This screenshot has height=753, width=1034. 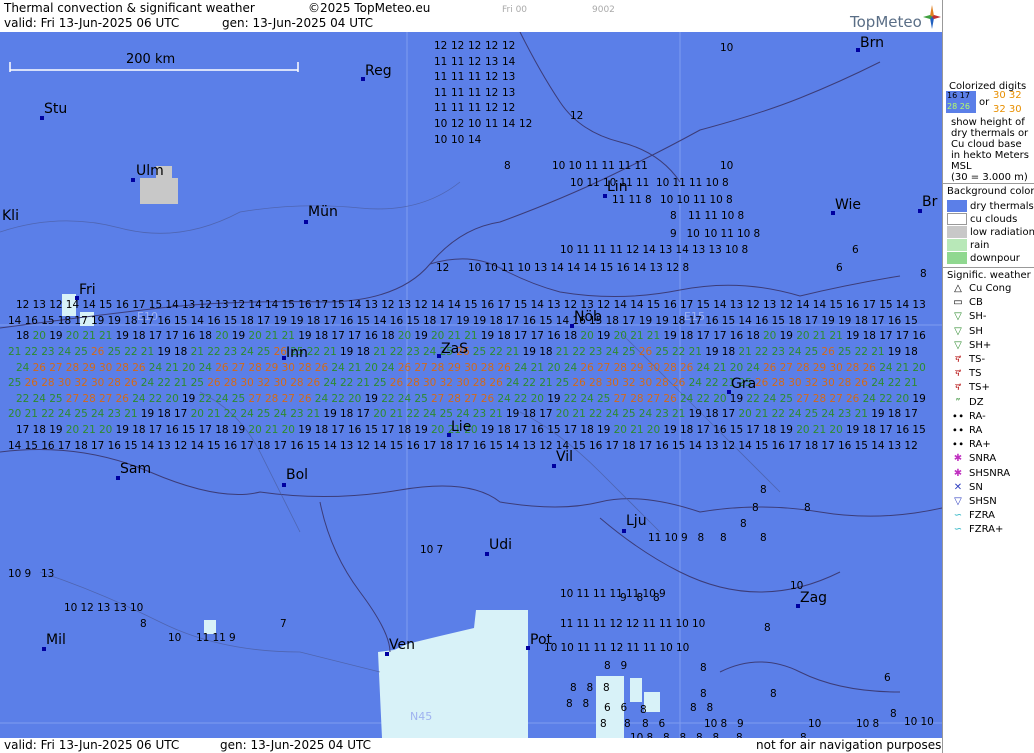 I want to click on city-label-reg: Reg, so click(x=378, y=71).